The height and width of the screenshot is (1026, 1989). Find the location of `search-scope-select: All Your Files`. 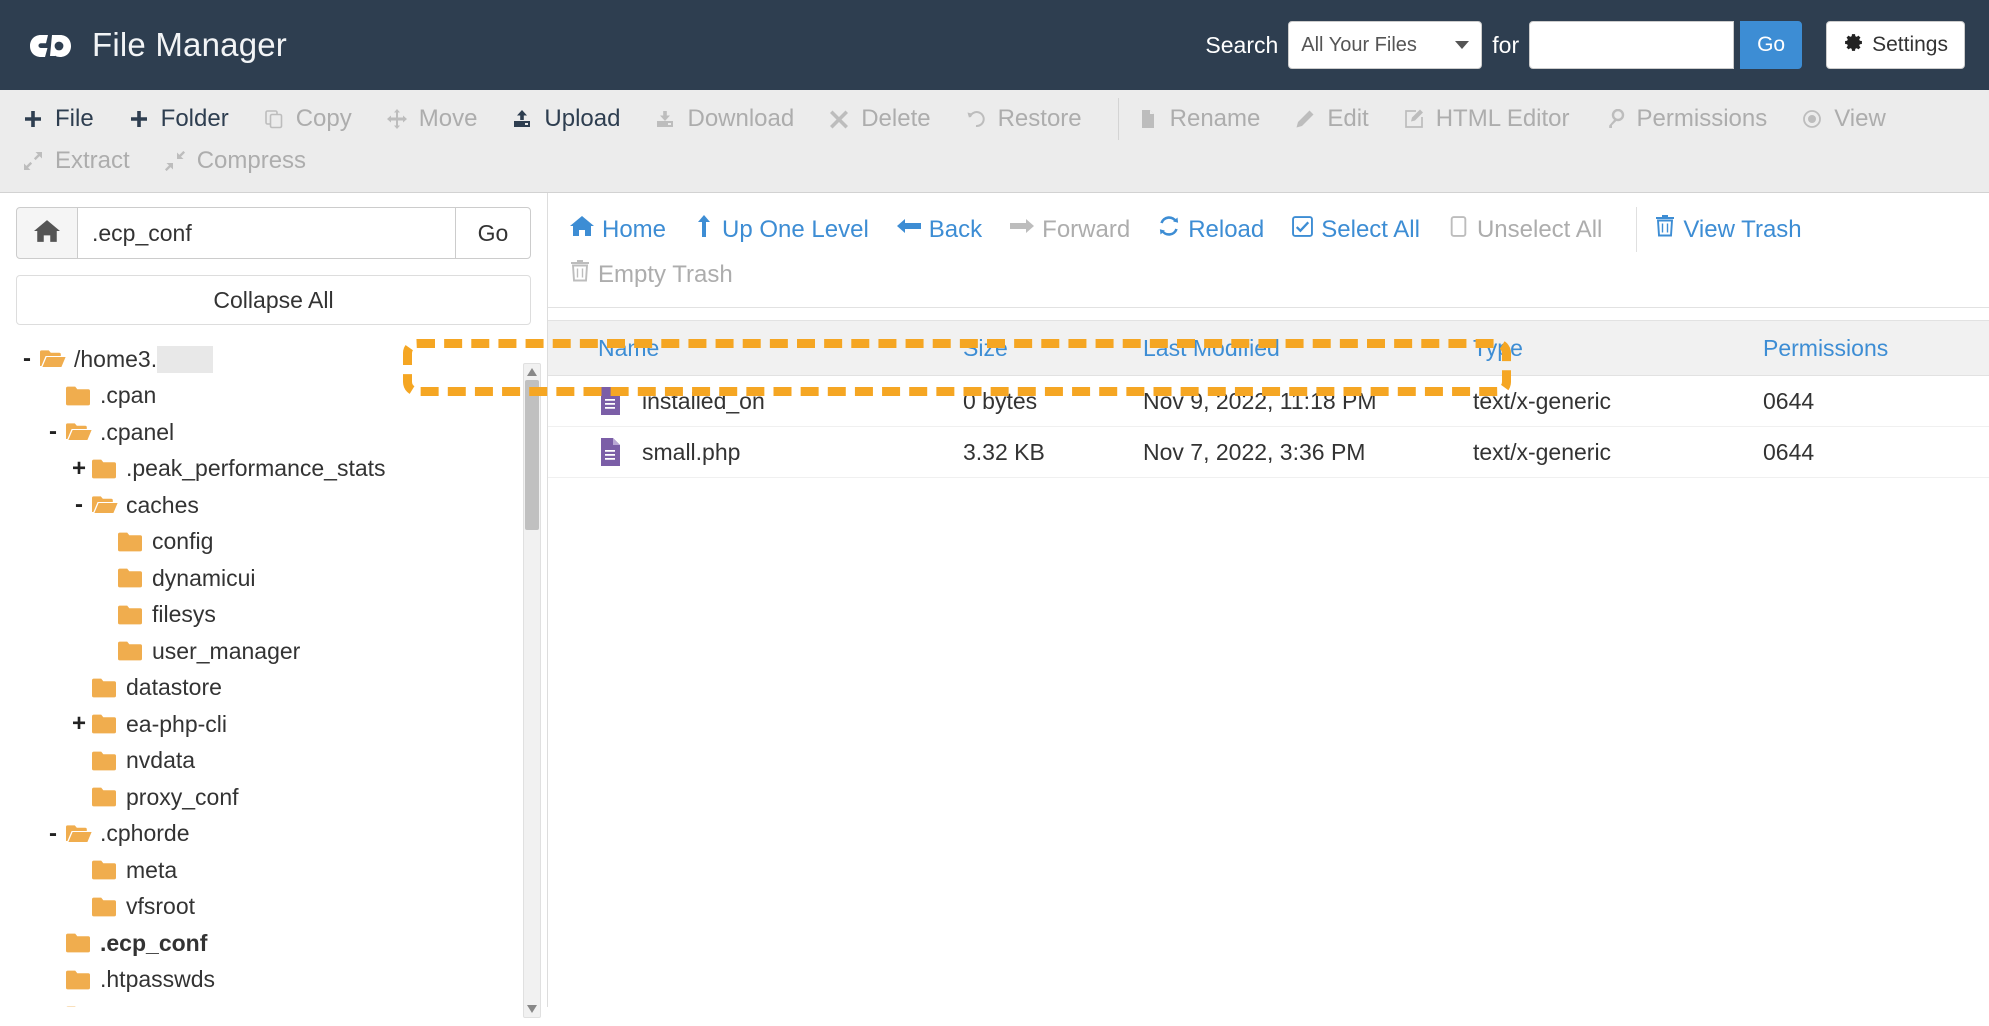

search-scope-select: All Your Files is located at coordinates (1385, 45).